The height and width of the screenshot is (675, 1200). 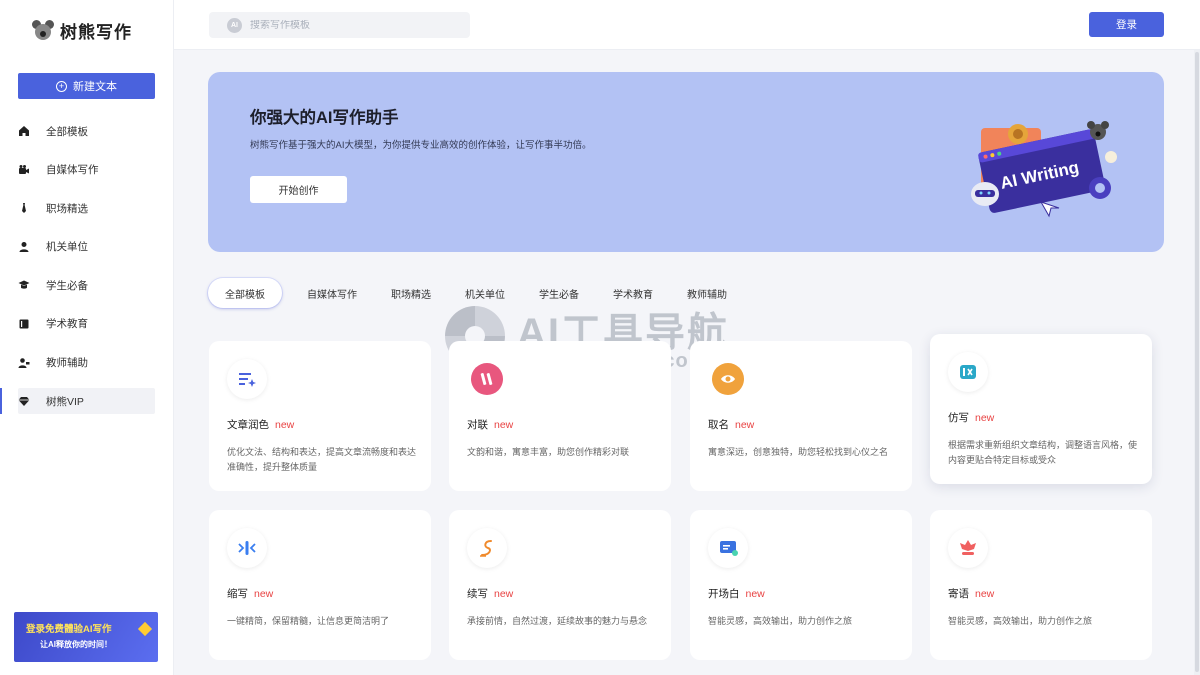 I want to click on card-title: 开场白 new, so click(x=736, y=594).